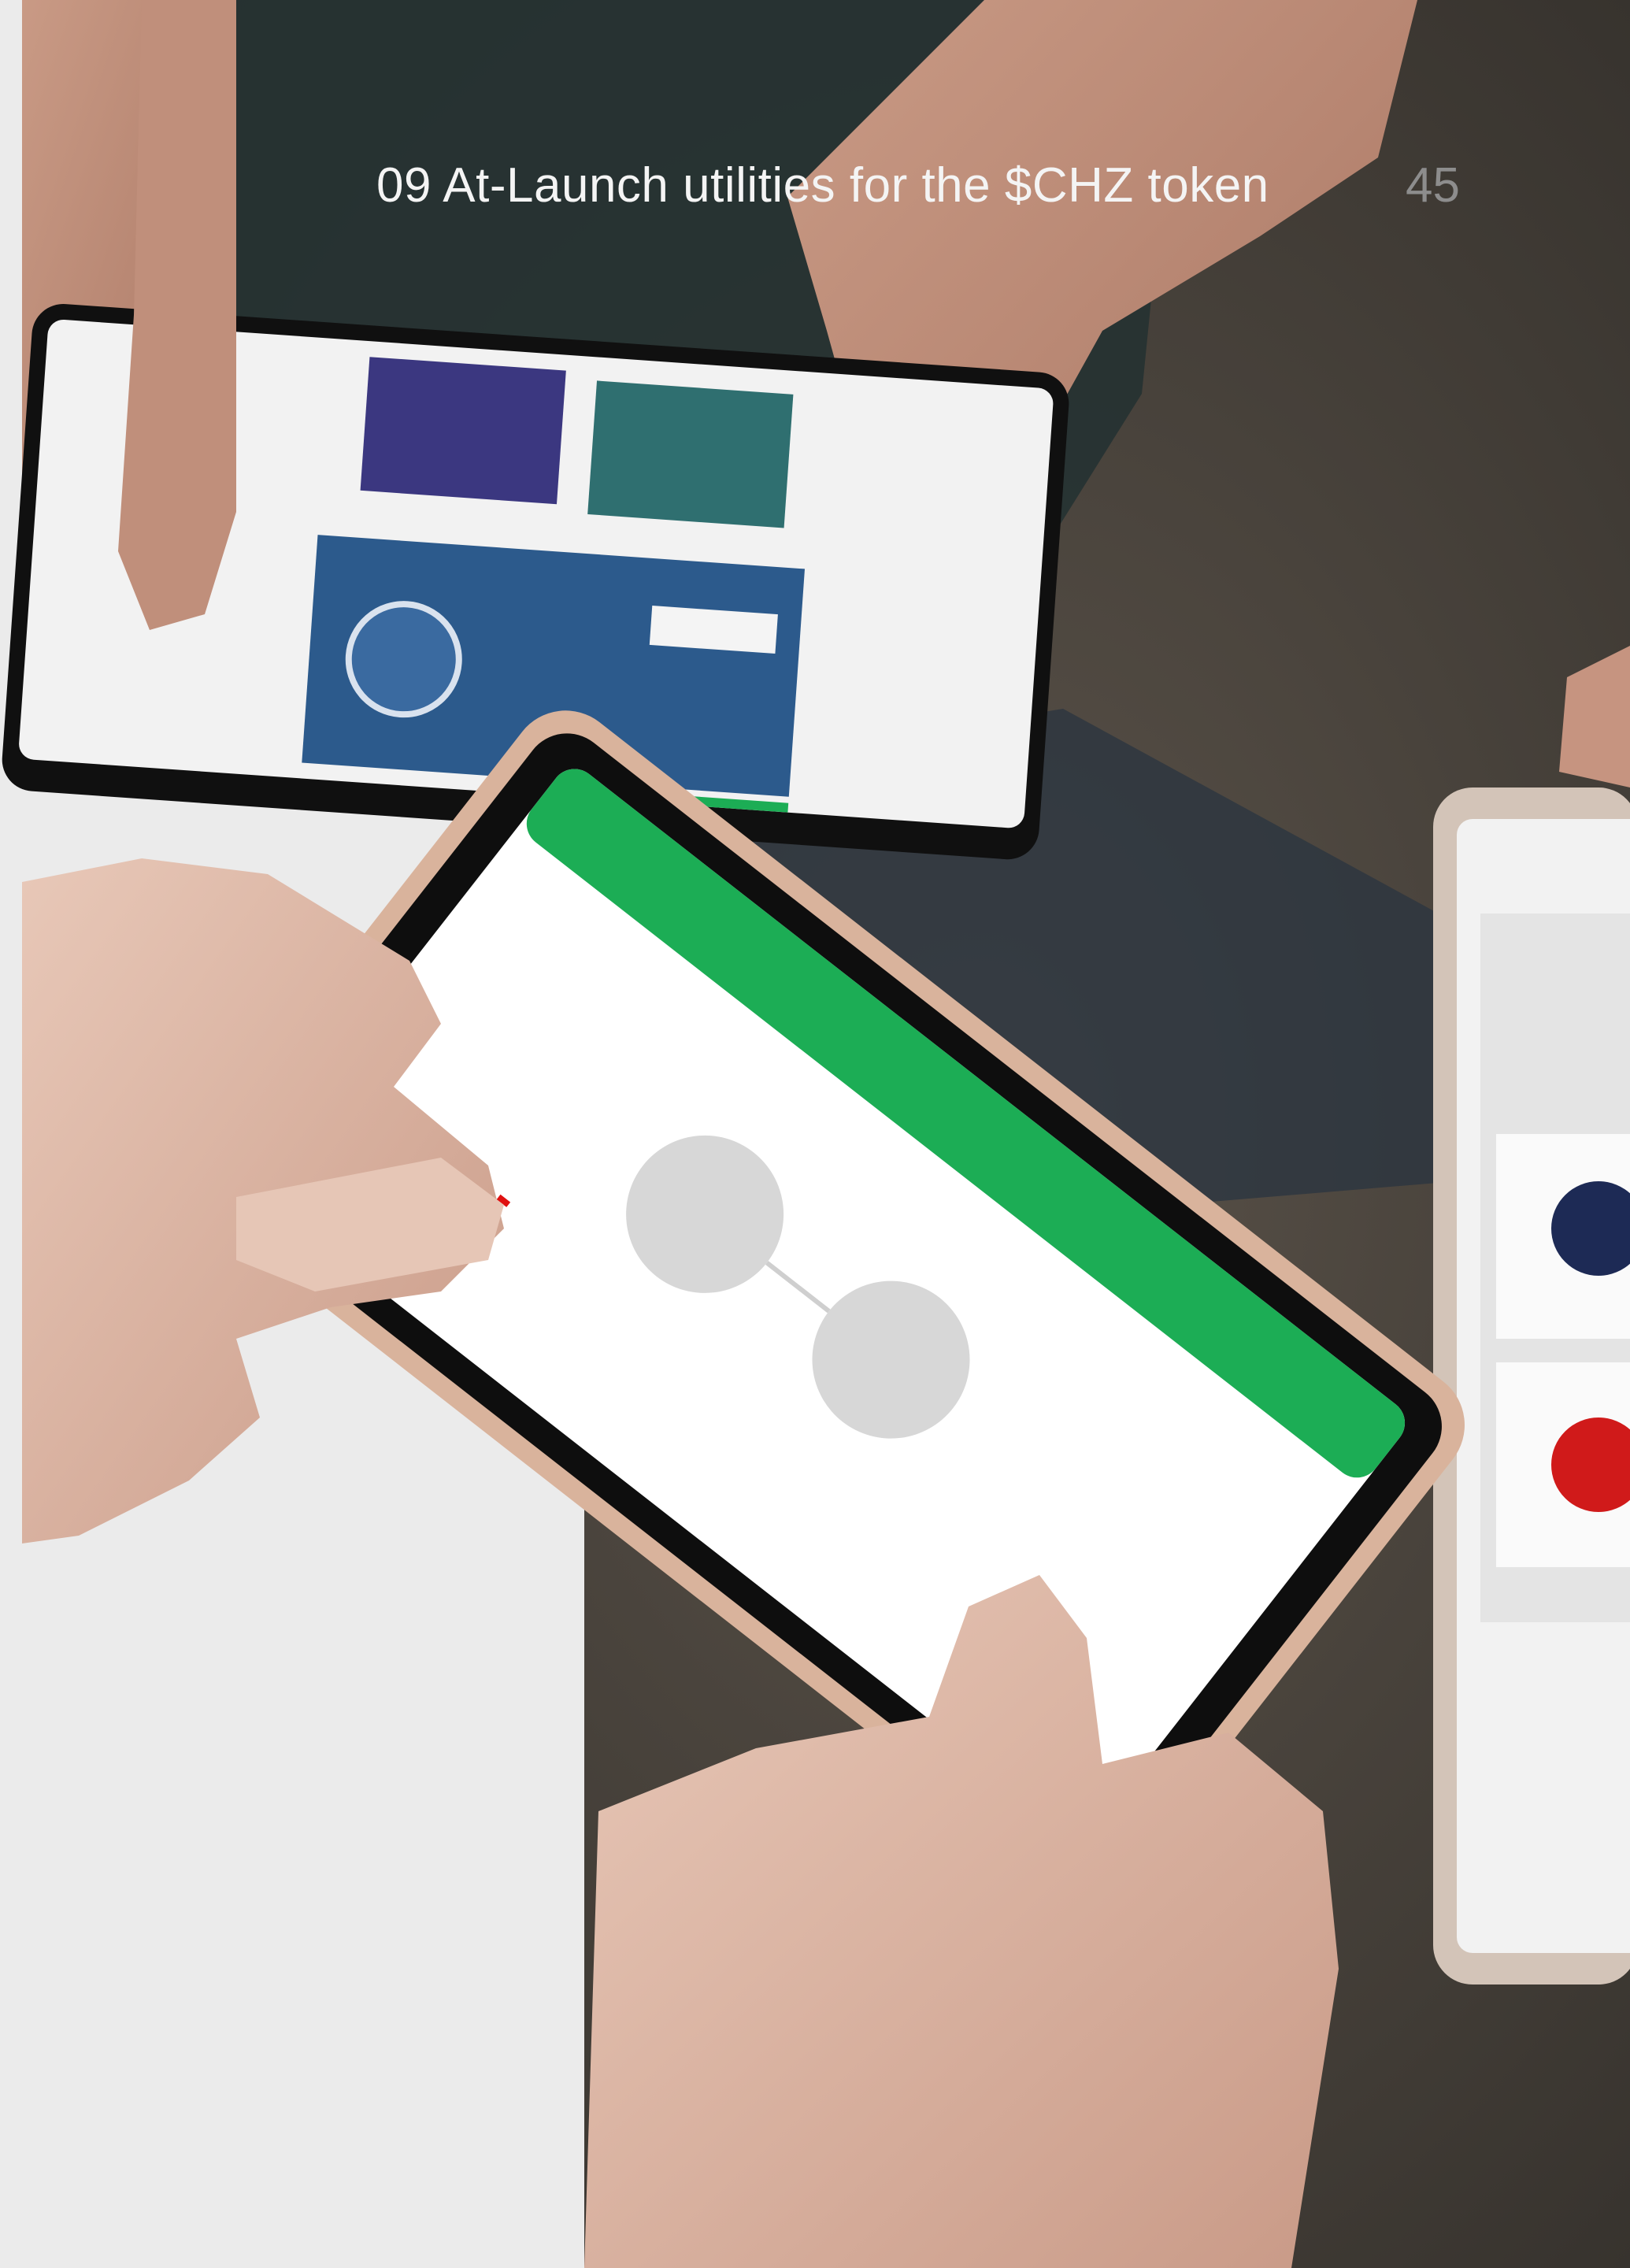 Image resolution: width=1630 pixels, height=2268 pixels. What do you see at coordinates (403, 659) in the screenshot?
I see `club-crest` at bounding box center [403, 659].